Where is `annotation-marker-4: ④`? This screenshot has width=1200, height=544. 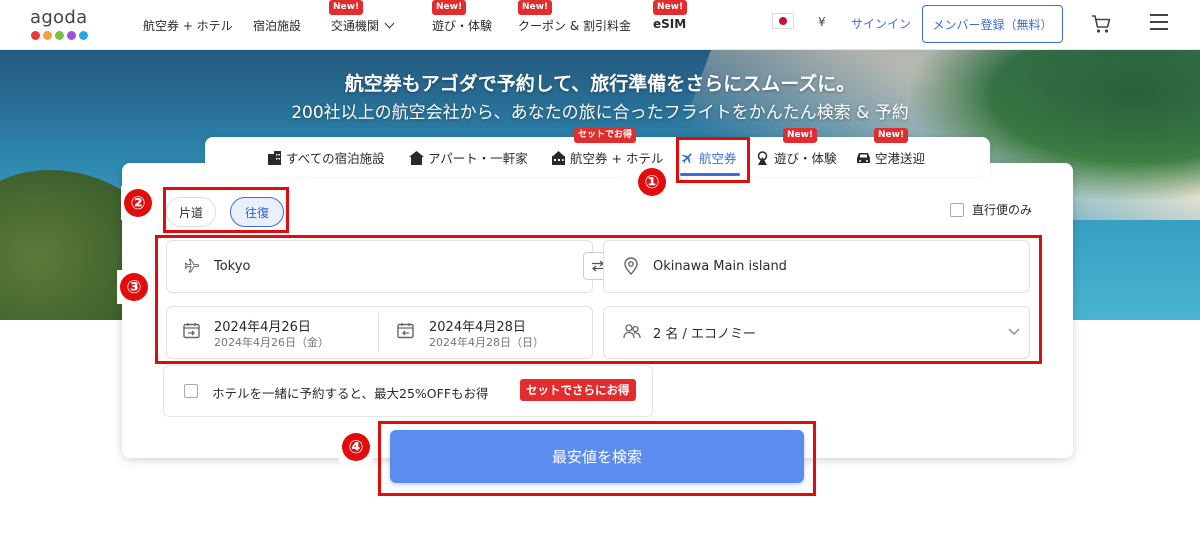 annotation-marker-4: ④ is located at coordinates (356, 447).